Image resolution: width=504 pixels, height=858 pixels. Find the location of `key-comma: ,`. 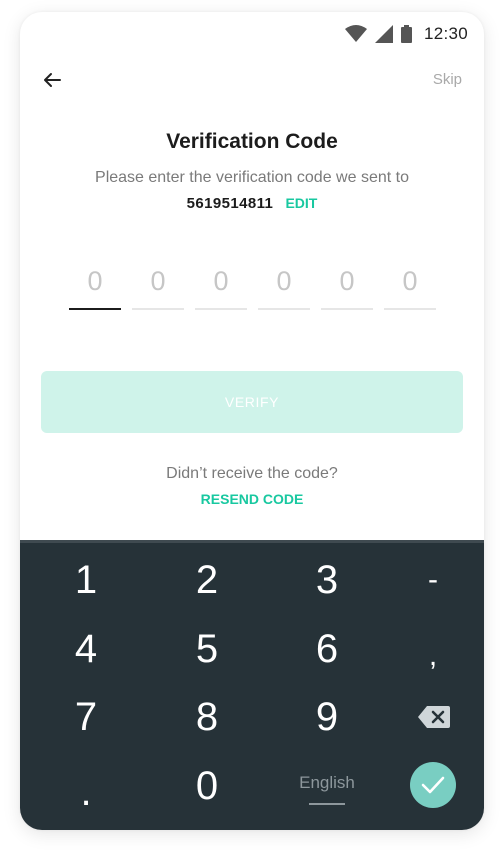

key-comma: , is located at coordinates (431, 656).